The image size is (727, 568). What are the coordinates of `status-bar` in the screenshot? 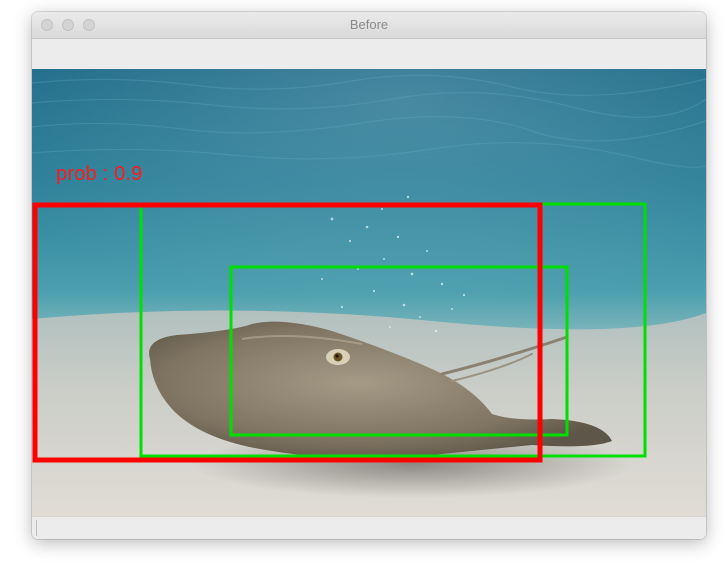 It's located at (369, 527).